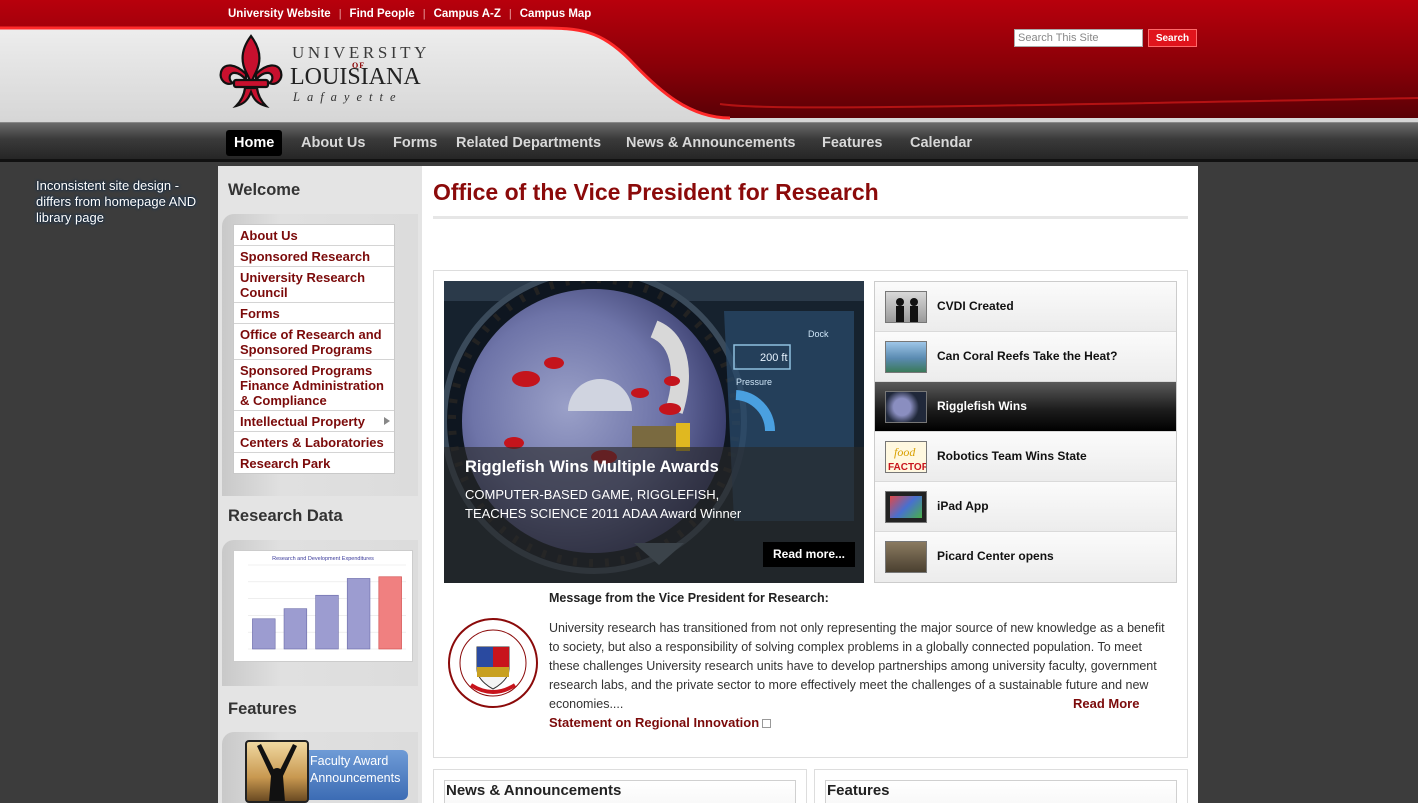  Describe the element at coordinates (254, 143) in the screenshot. I see `nav-home: Home` at that location.